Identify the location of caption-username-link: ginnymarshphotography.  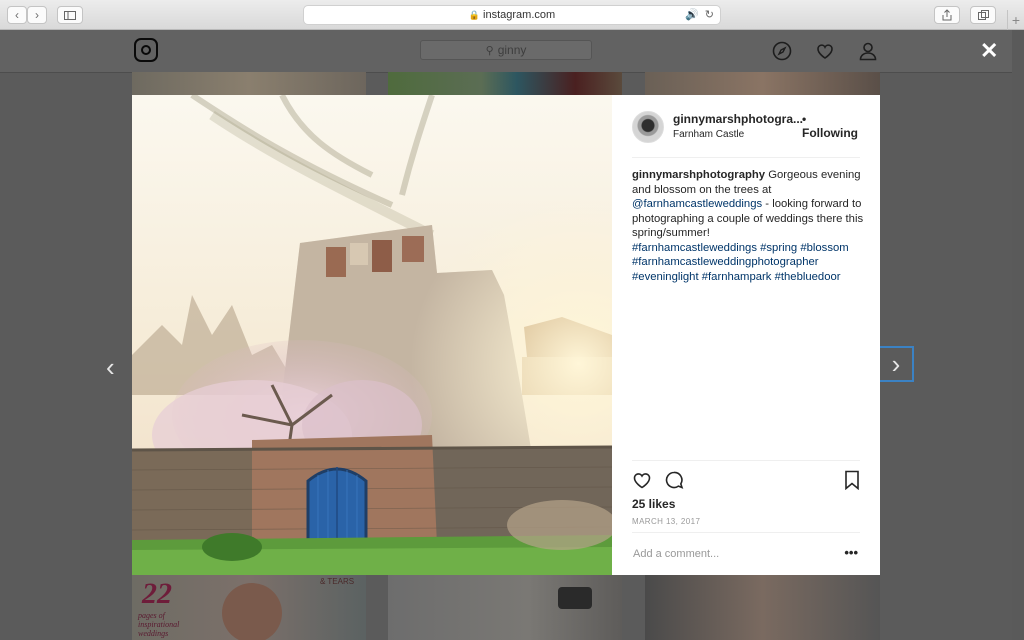
(698, 175).